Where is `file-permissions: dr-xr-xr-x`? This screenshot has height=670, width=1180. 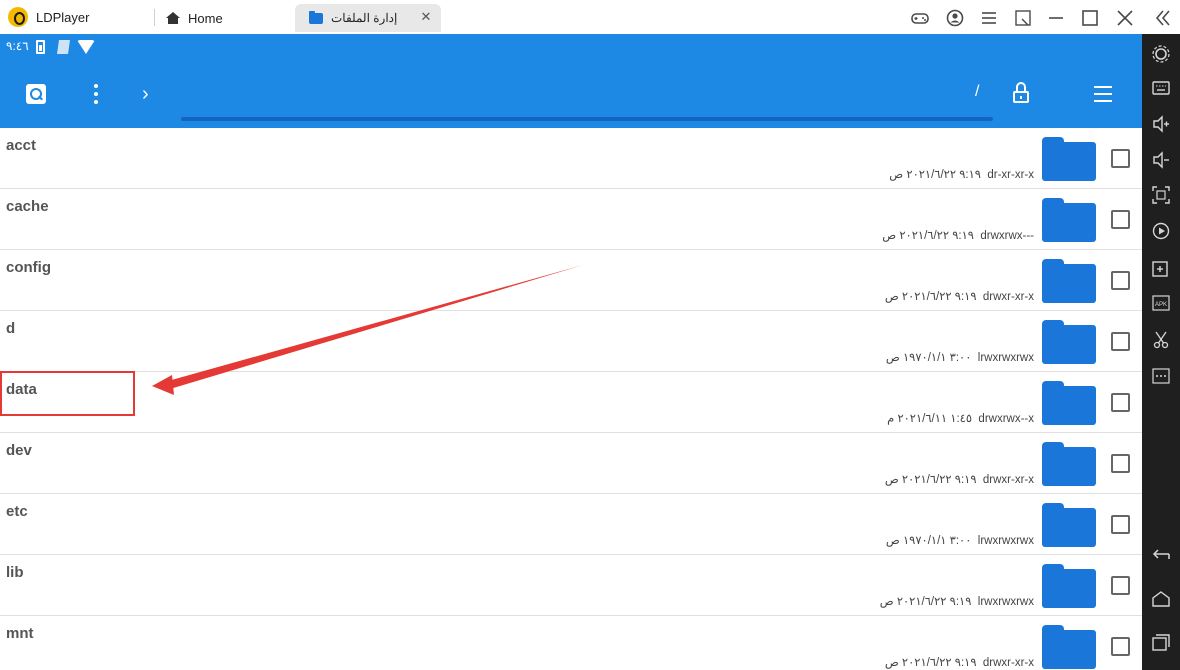
file-permissions: dr-xr-xr-x is located at coordinates (1010, 175).